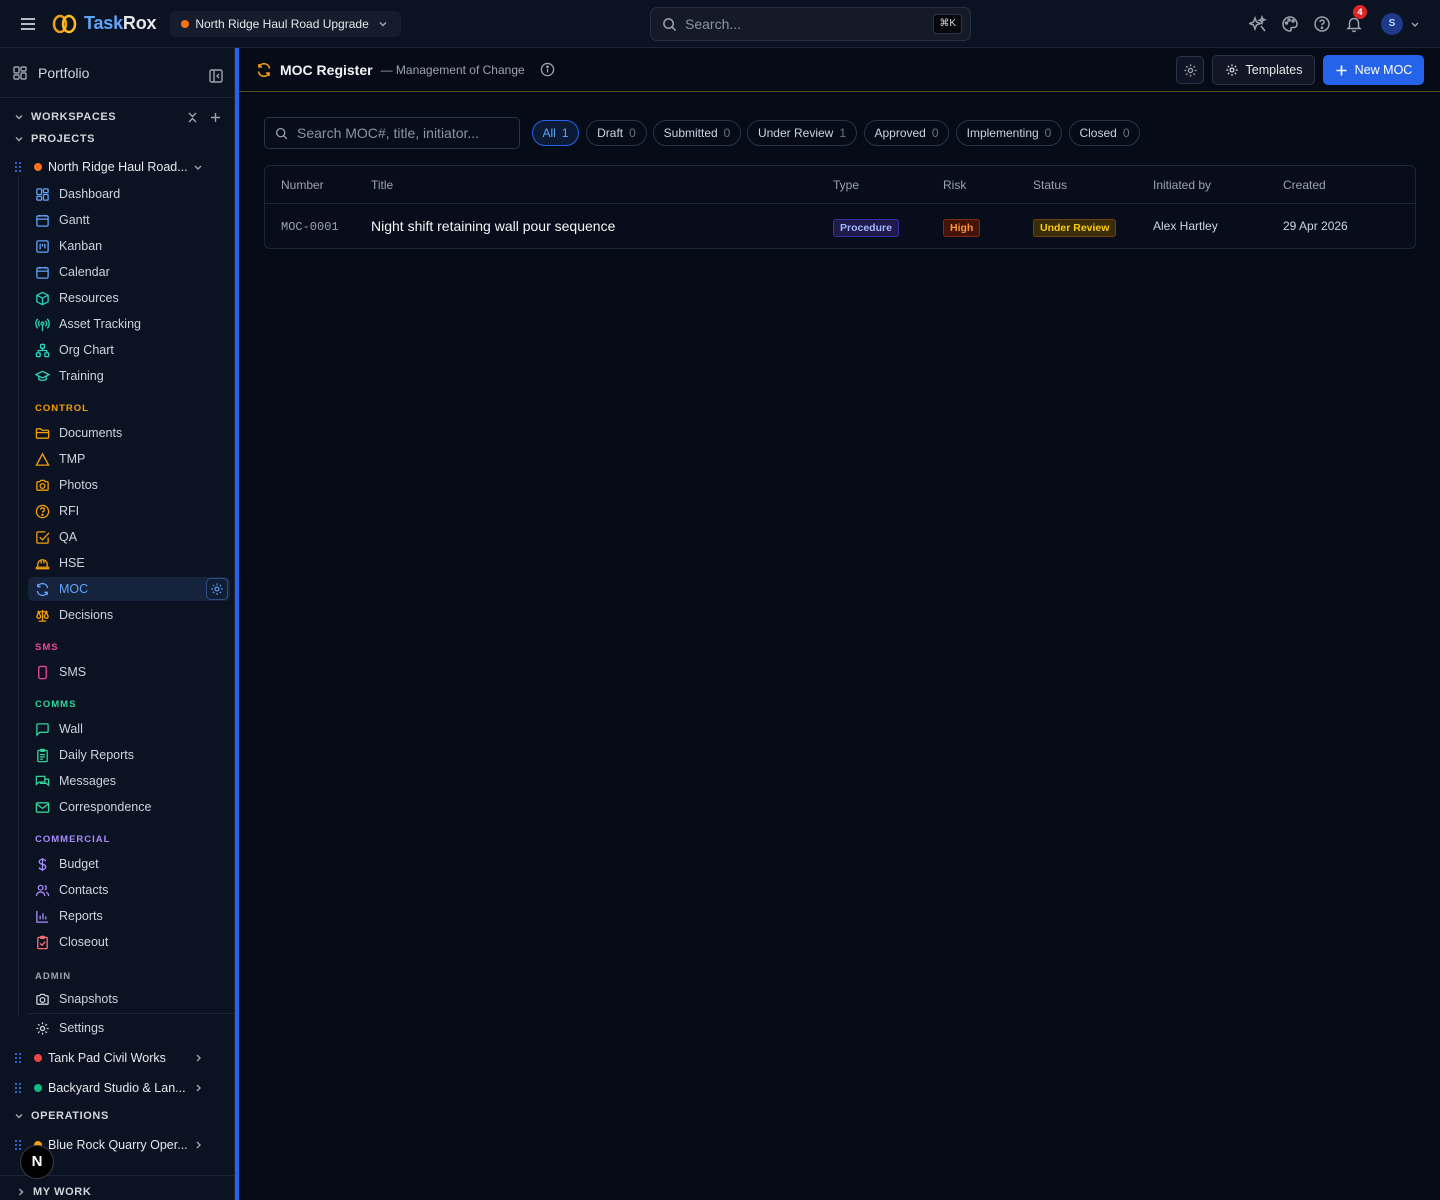  What do you see at coordinates (1009, 133) in the screenshot?
I see `filter-implementing: Implementing 0` at bounding box center [1009, 133].